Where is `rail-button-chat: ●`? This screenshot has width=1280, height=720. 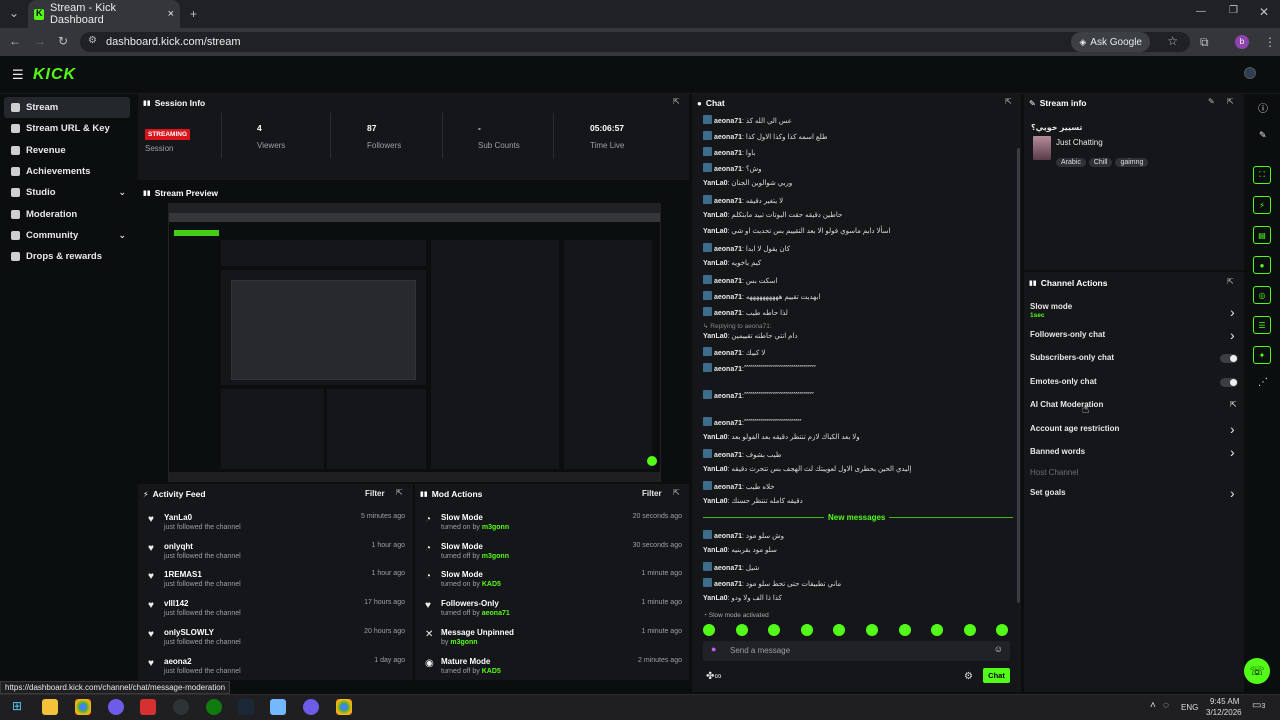
rail-button-chat: ● is located at coordinates (1262, 265).